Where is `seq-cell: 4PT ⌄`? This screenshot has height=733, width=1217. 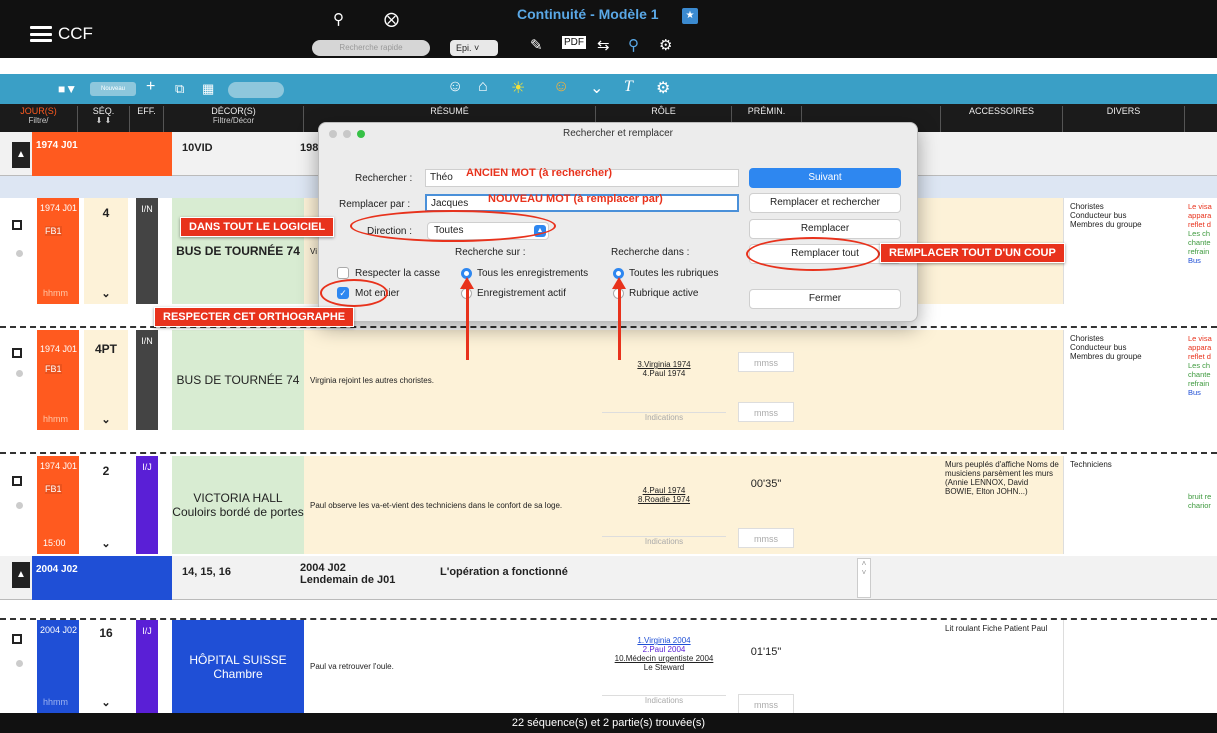 seq-cell: 4PT ⌄ is located at coordinates (106, 380).